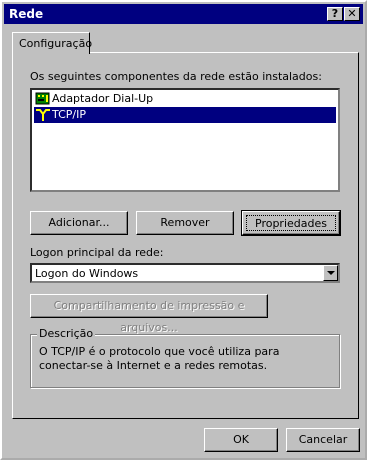 The height and width of the screenshot is (460, 367). Describe the element at coordinates (97, 252) in the screenshot. I see `logon-label: Logon principal da rede:` at that location.